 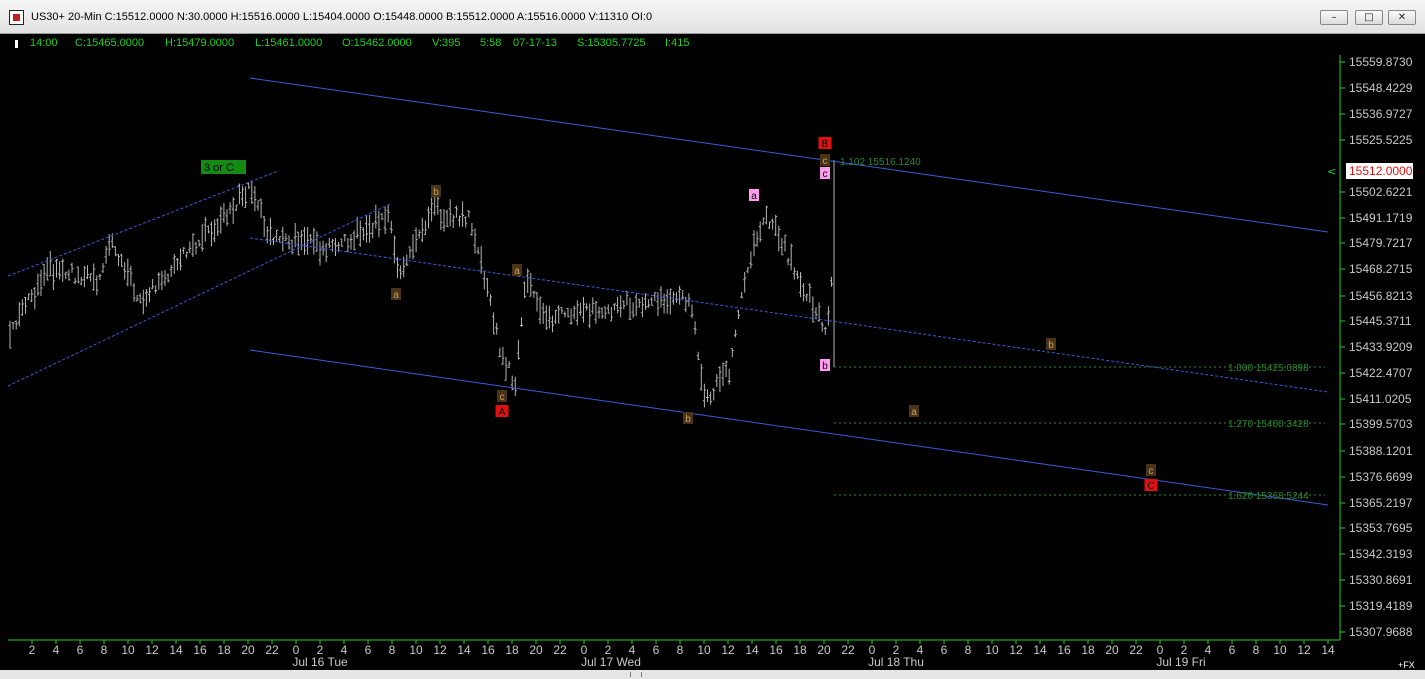 I want to click on current-price-marker: <, so click(x=1332, y=171).